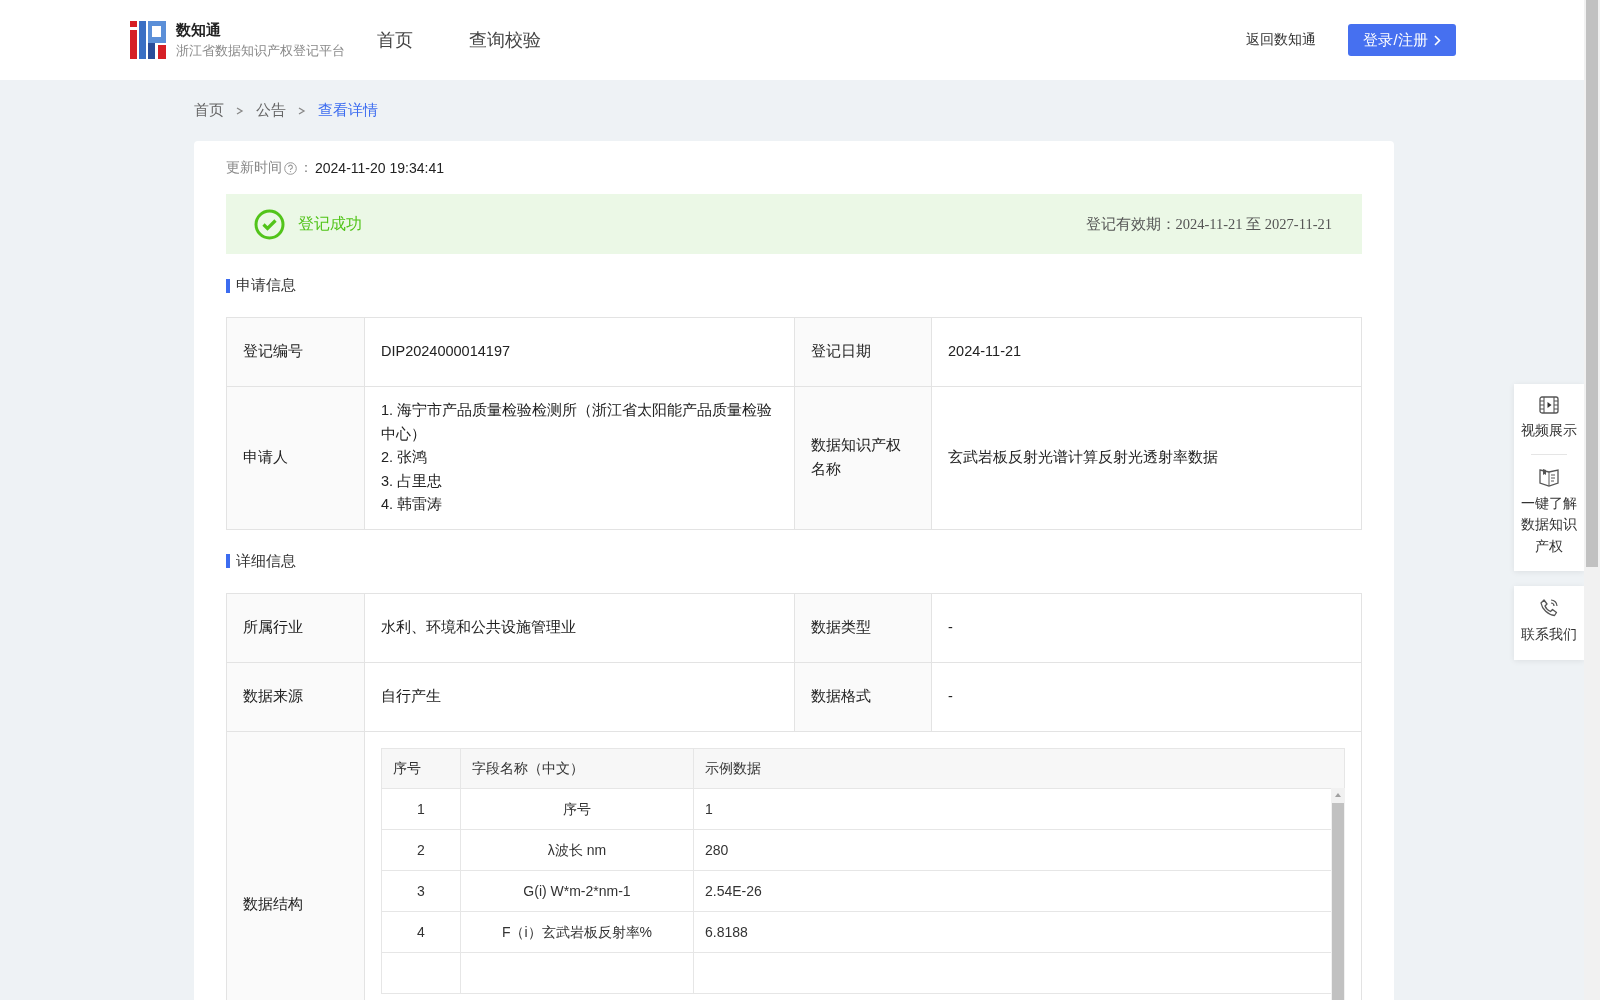 The height and width of the screenshot is (1000, 1600). Describe the element at coordinates (295, 627) in the screenshot. I see `field-label: 所属行业` at that location.